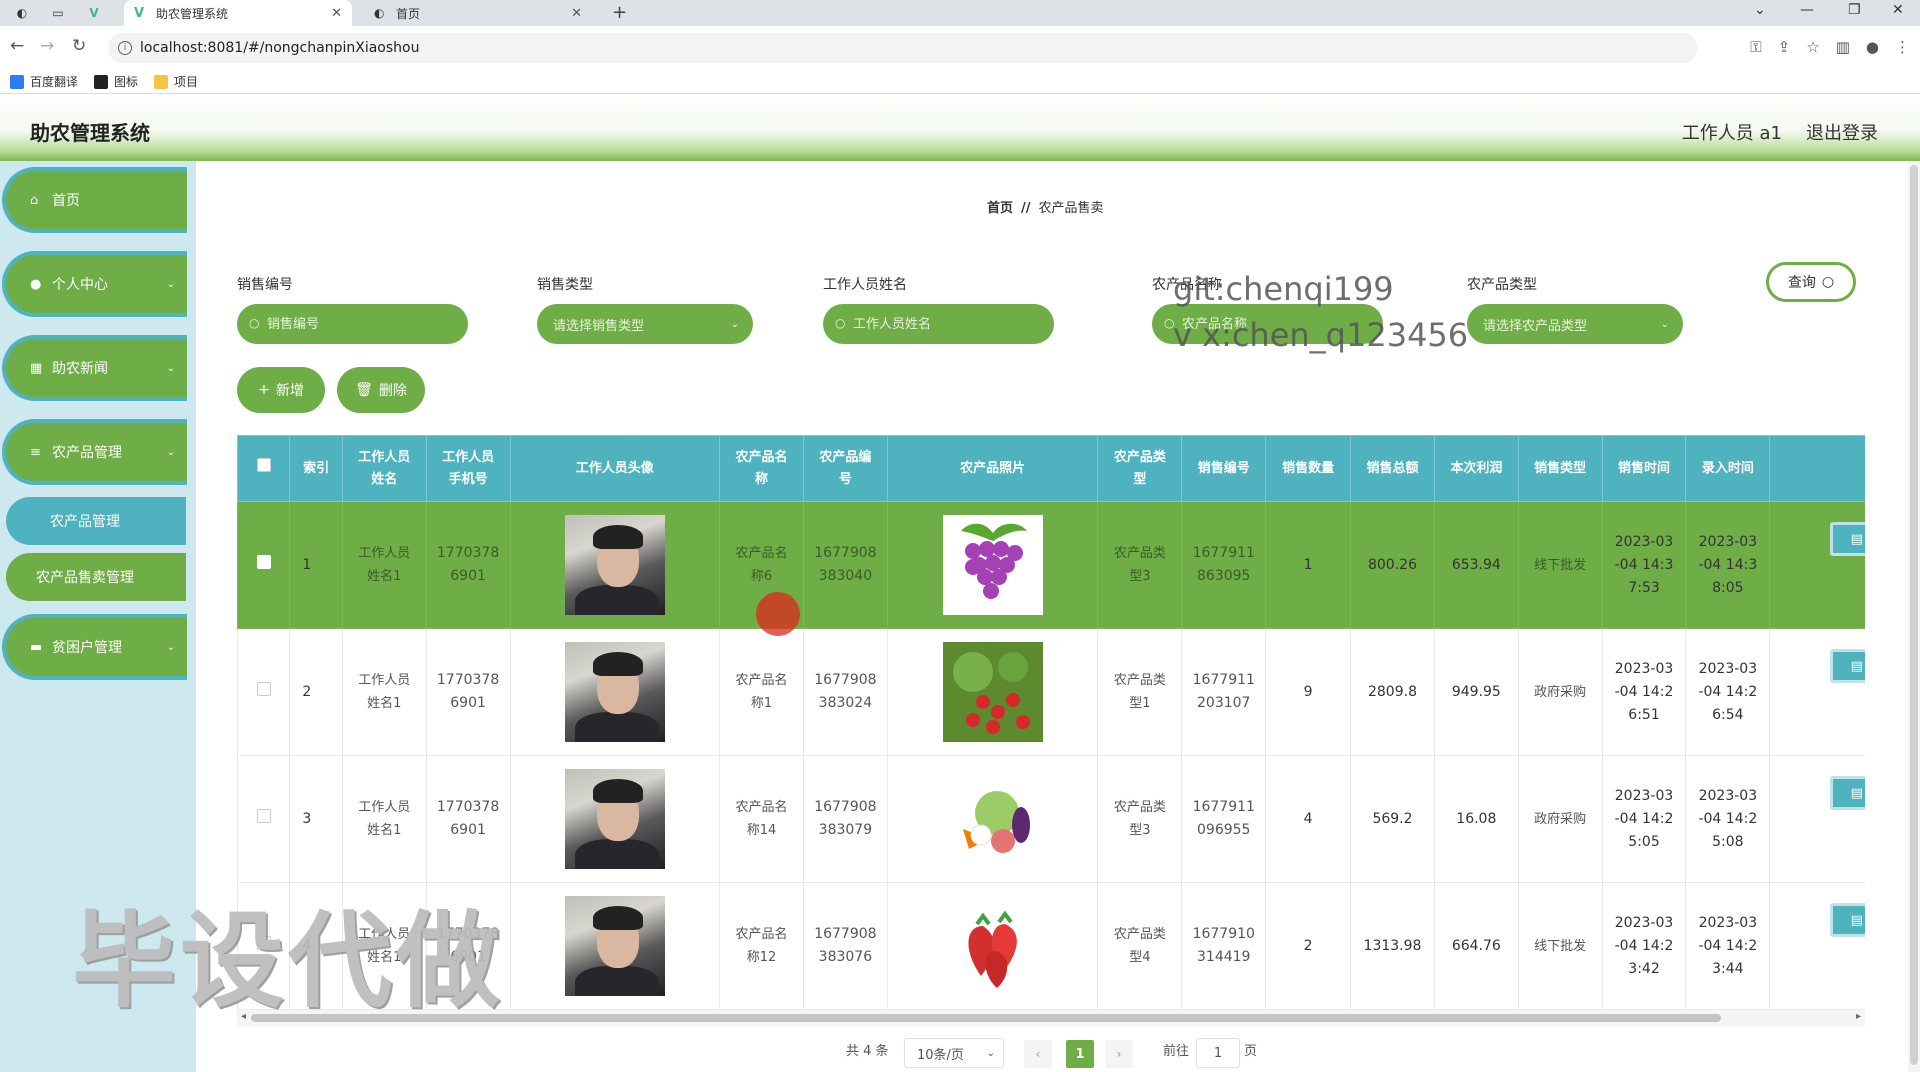  What do you see at coordinates (619, 12) in the screenshot?
I see `new-tab-button: +` at bounding box center [619, 12].